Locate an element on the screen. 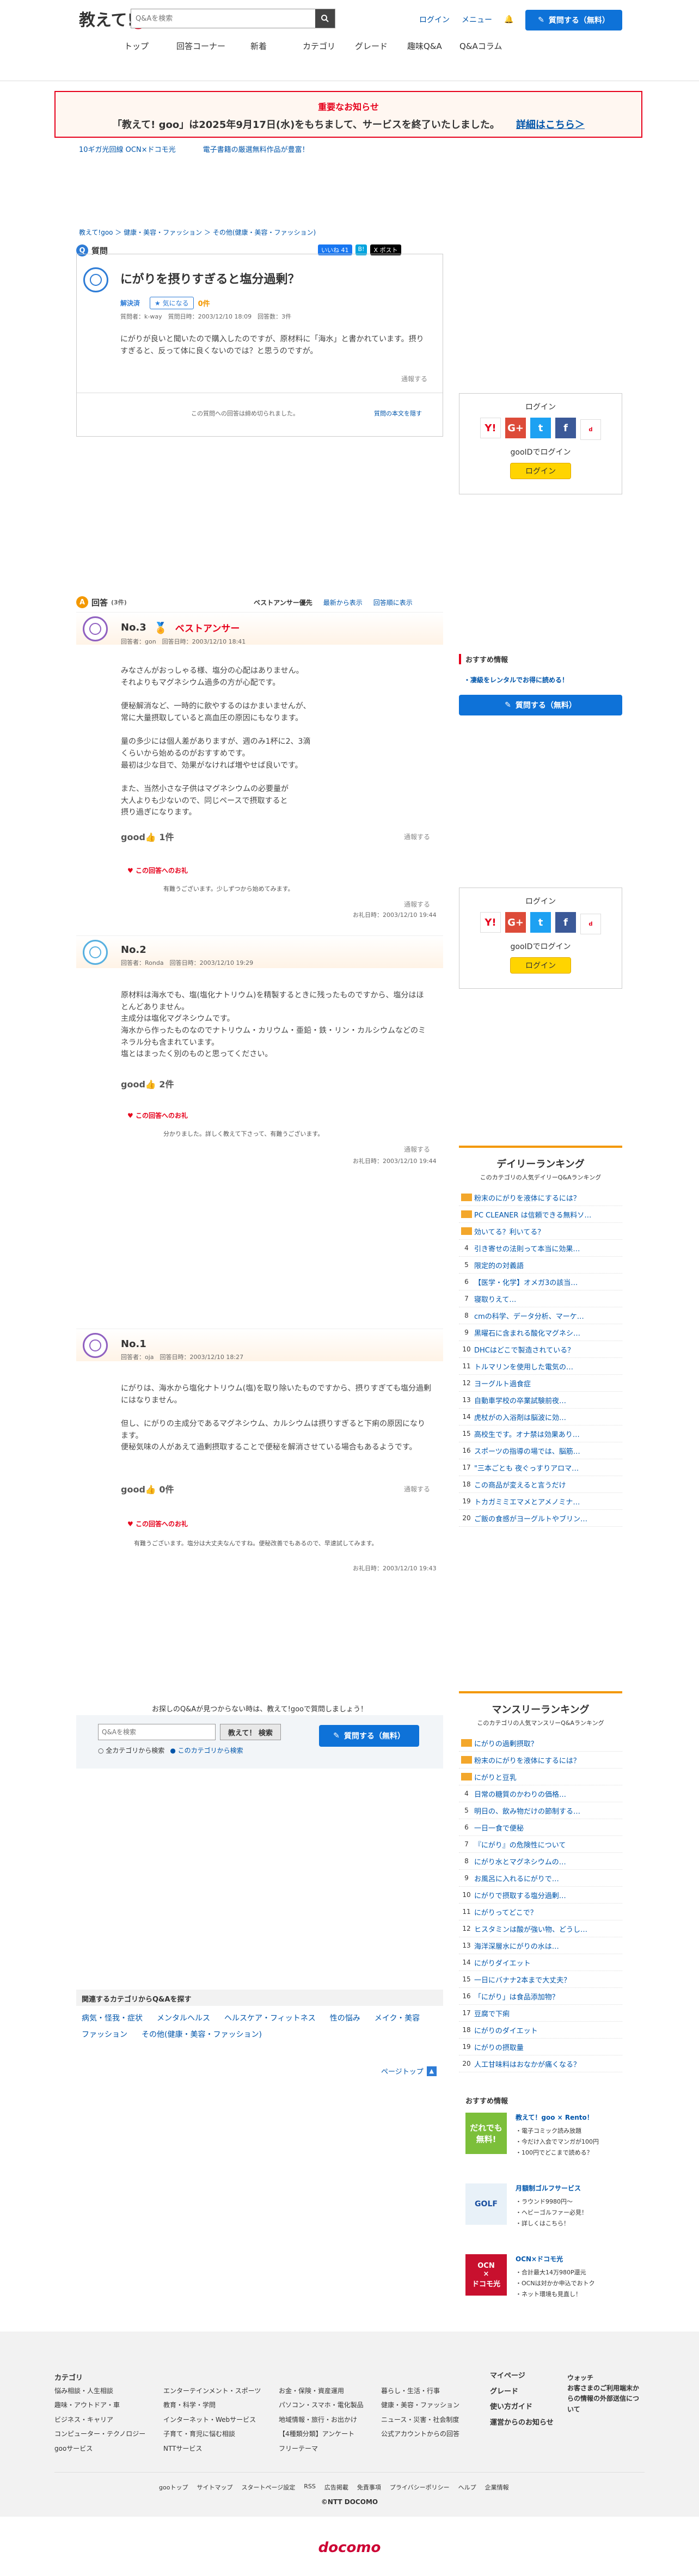 The height and width of the screenshot is (2576, 699). bell-icon: 🔔 is located at coordinates (508, 19).